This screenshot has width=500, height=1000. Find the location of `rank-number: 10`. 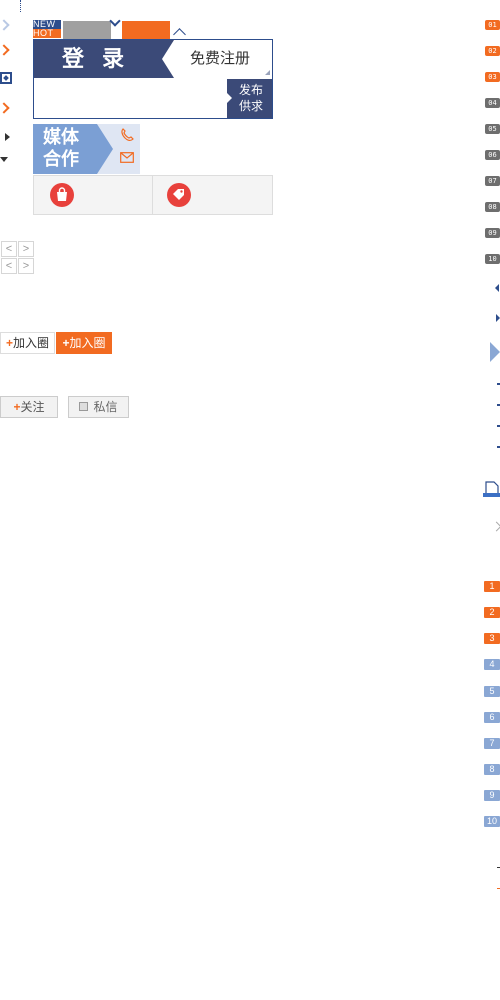

rank-number: 10 is located at coordinates (492, 821).